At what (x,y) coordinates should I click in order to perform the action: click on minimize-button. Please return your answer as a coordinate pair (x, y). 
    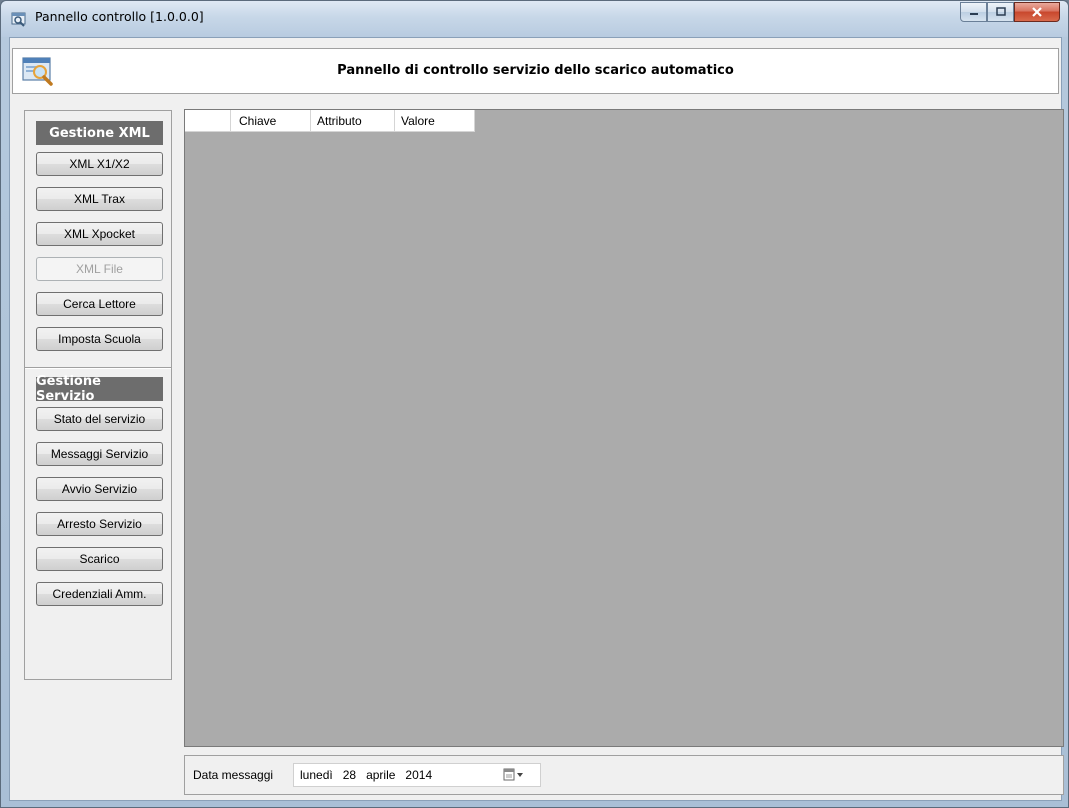
    Looking at the image, I should click on (973, 12).